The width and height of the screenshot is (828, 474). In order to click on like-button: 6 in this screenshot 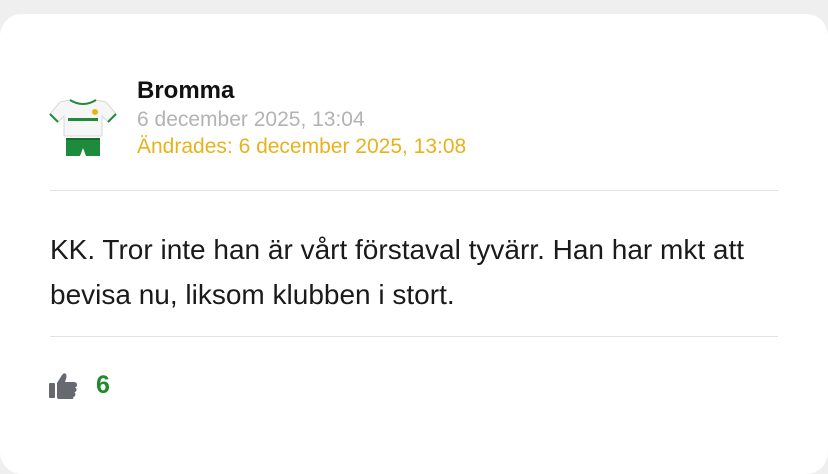, I will do `click(79, 385)`.